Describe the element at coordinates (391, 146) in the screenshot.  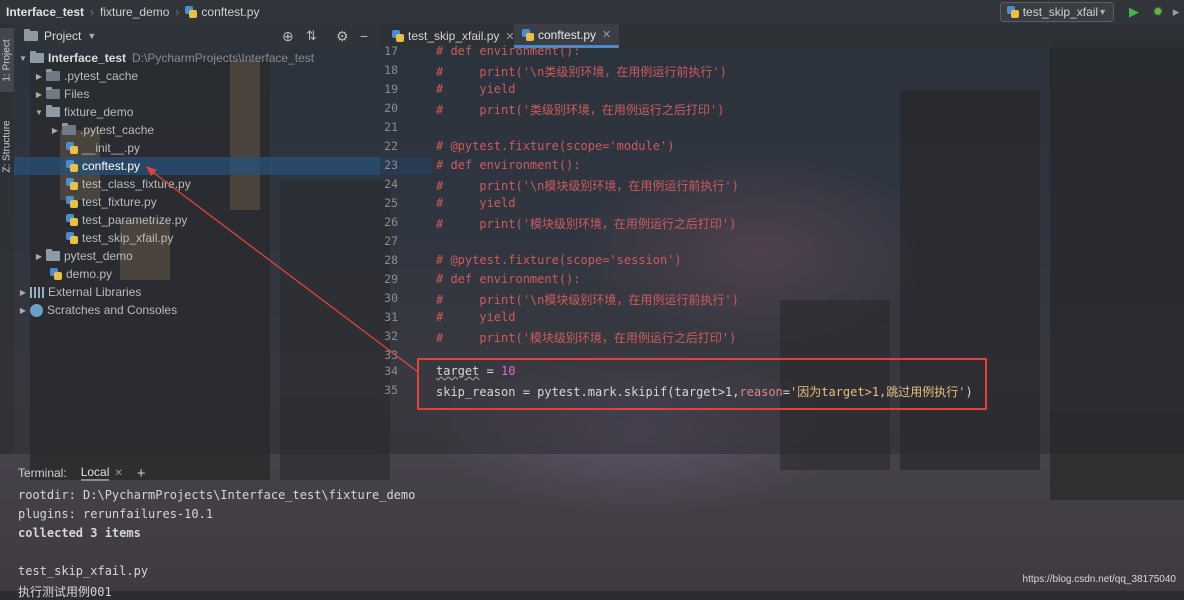
I see `line-number: 22` at that location.